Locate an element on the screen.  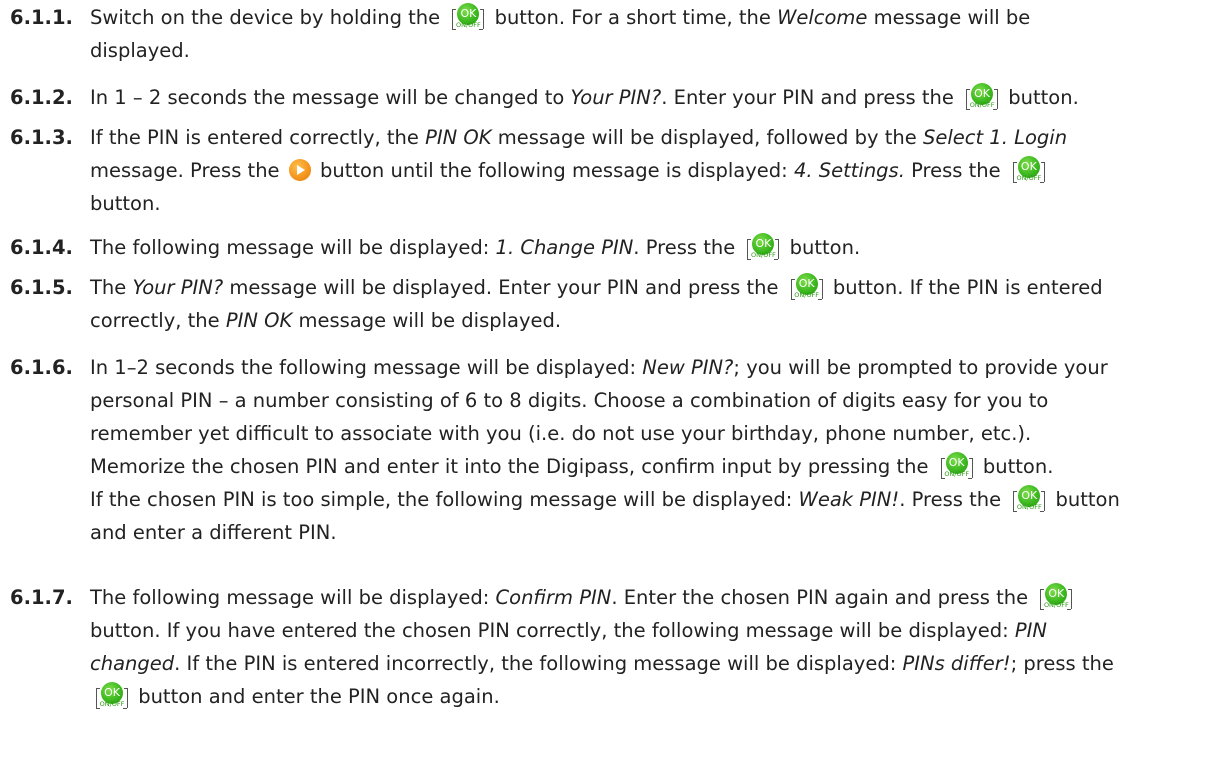
step-text-line: displayed. is located at coordinates (140, 50).